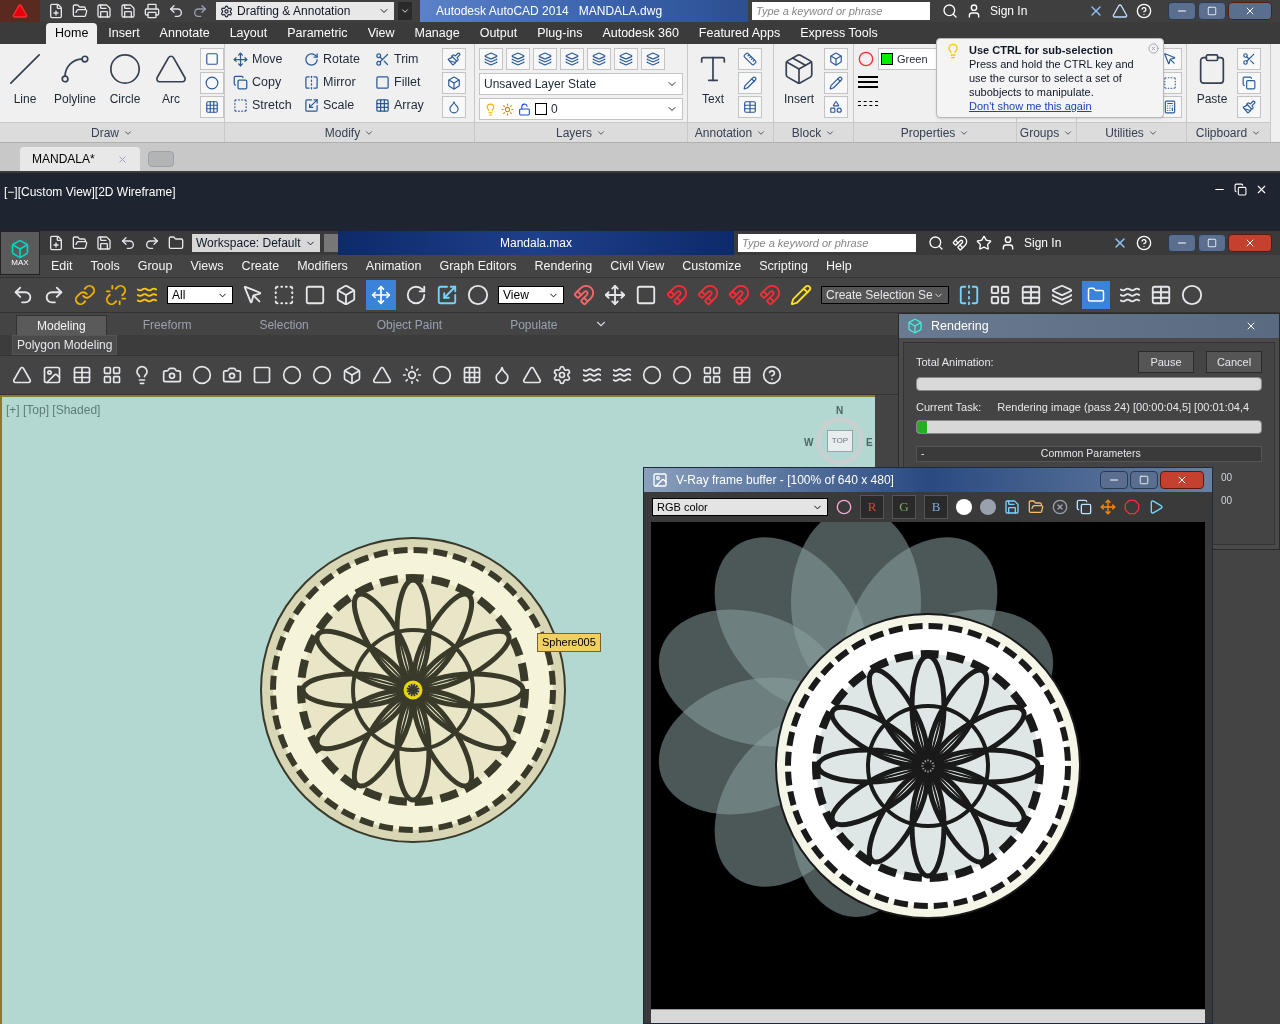 The image size is (1280, 1024). I want to click on tooltip-title: Use CTRL for sub-selection, so click(1041, 50).